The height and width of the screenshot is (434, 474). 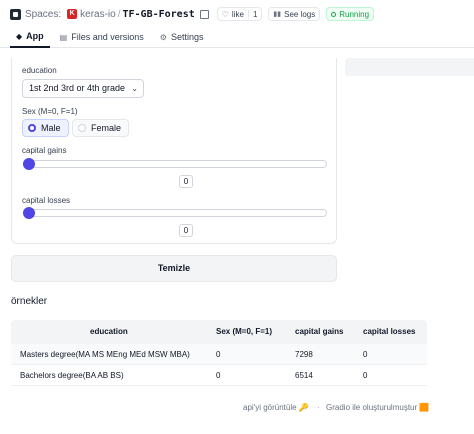 I want to click on table-row: Bachelors degree(BA AB BS) 0 6514 0, so click(x=219, y=375).